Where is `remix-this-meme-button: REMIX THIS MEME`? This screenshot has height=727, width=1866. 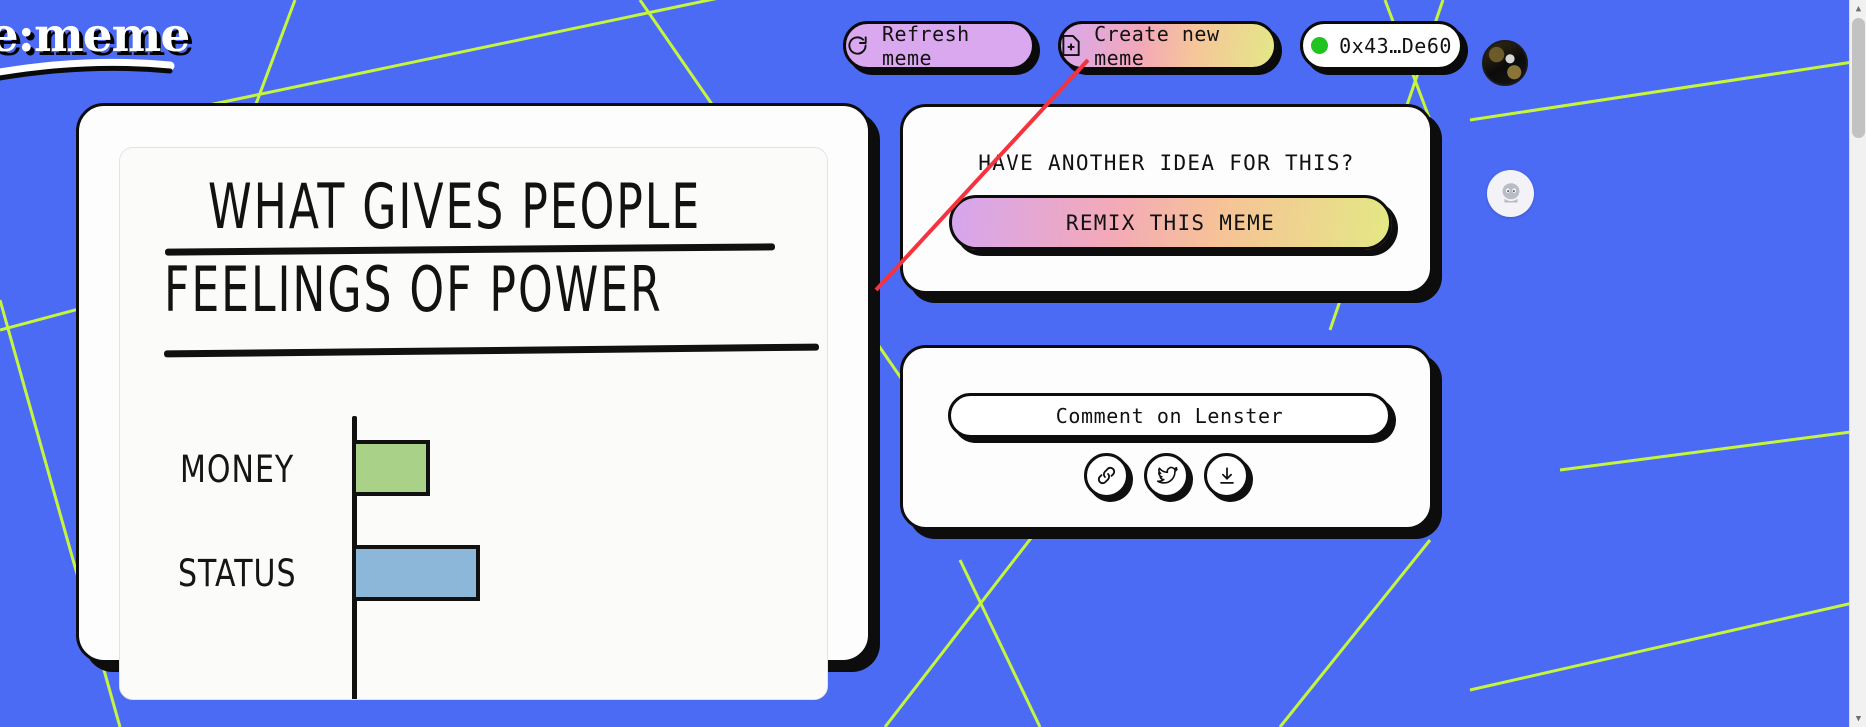
remix-this-meme-button: REMIX THIS MEME is located at coordinates (1170, 222).